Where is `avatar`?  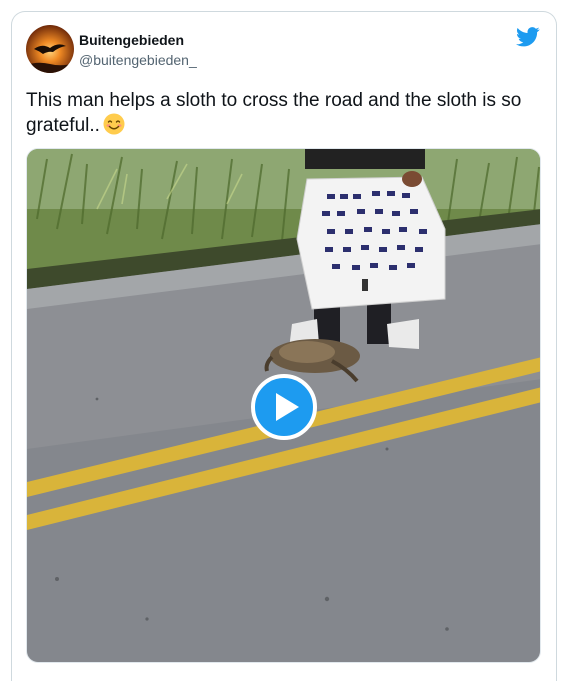
avatar is located at coordinates (50, 49).